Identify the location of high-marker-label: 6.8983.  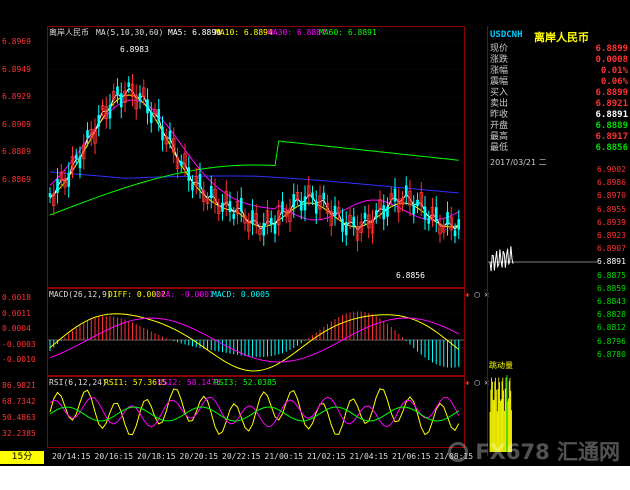
(134, 49).